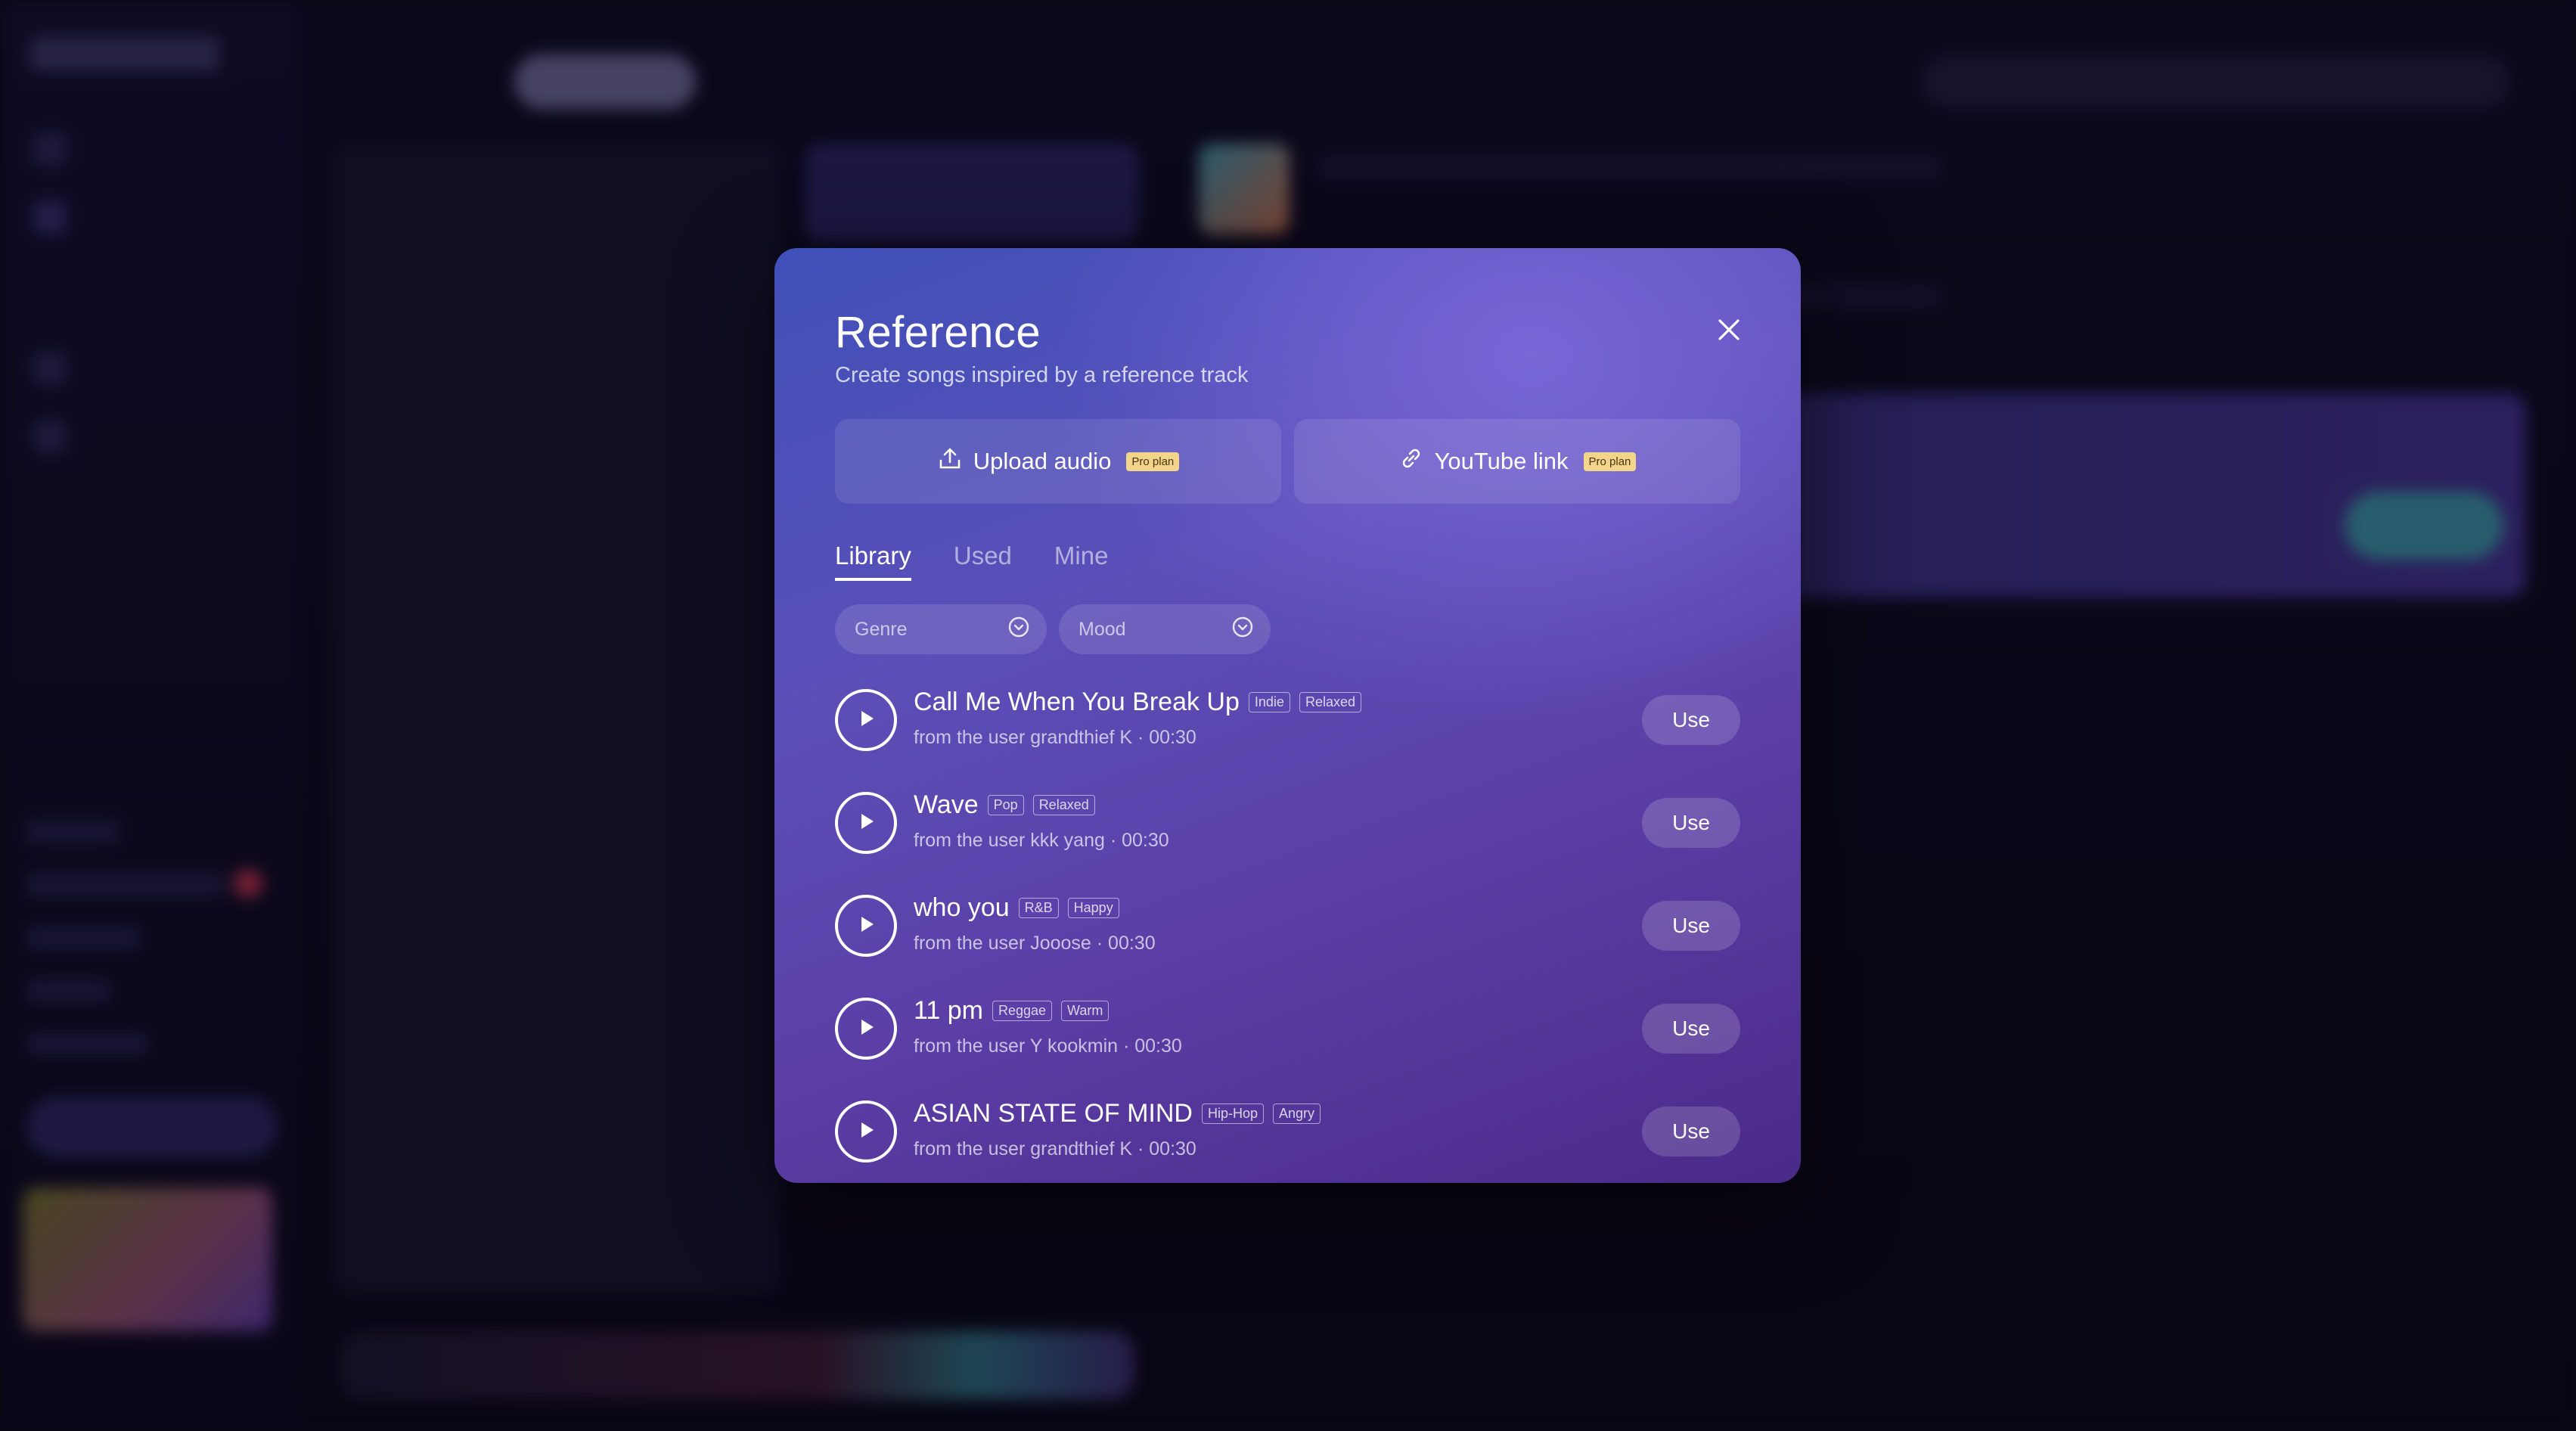 The width and height of the screenshot is (2576, 1431). What do you see at coordinates (1035, 943) in the screenshot?
I see `track-meta: from the user Jooose · 00:30` at bounding box center [1035, 943].